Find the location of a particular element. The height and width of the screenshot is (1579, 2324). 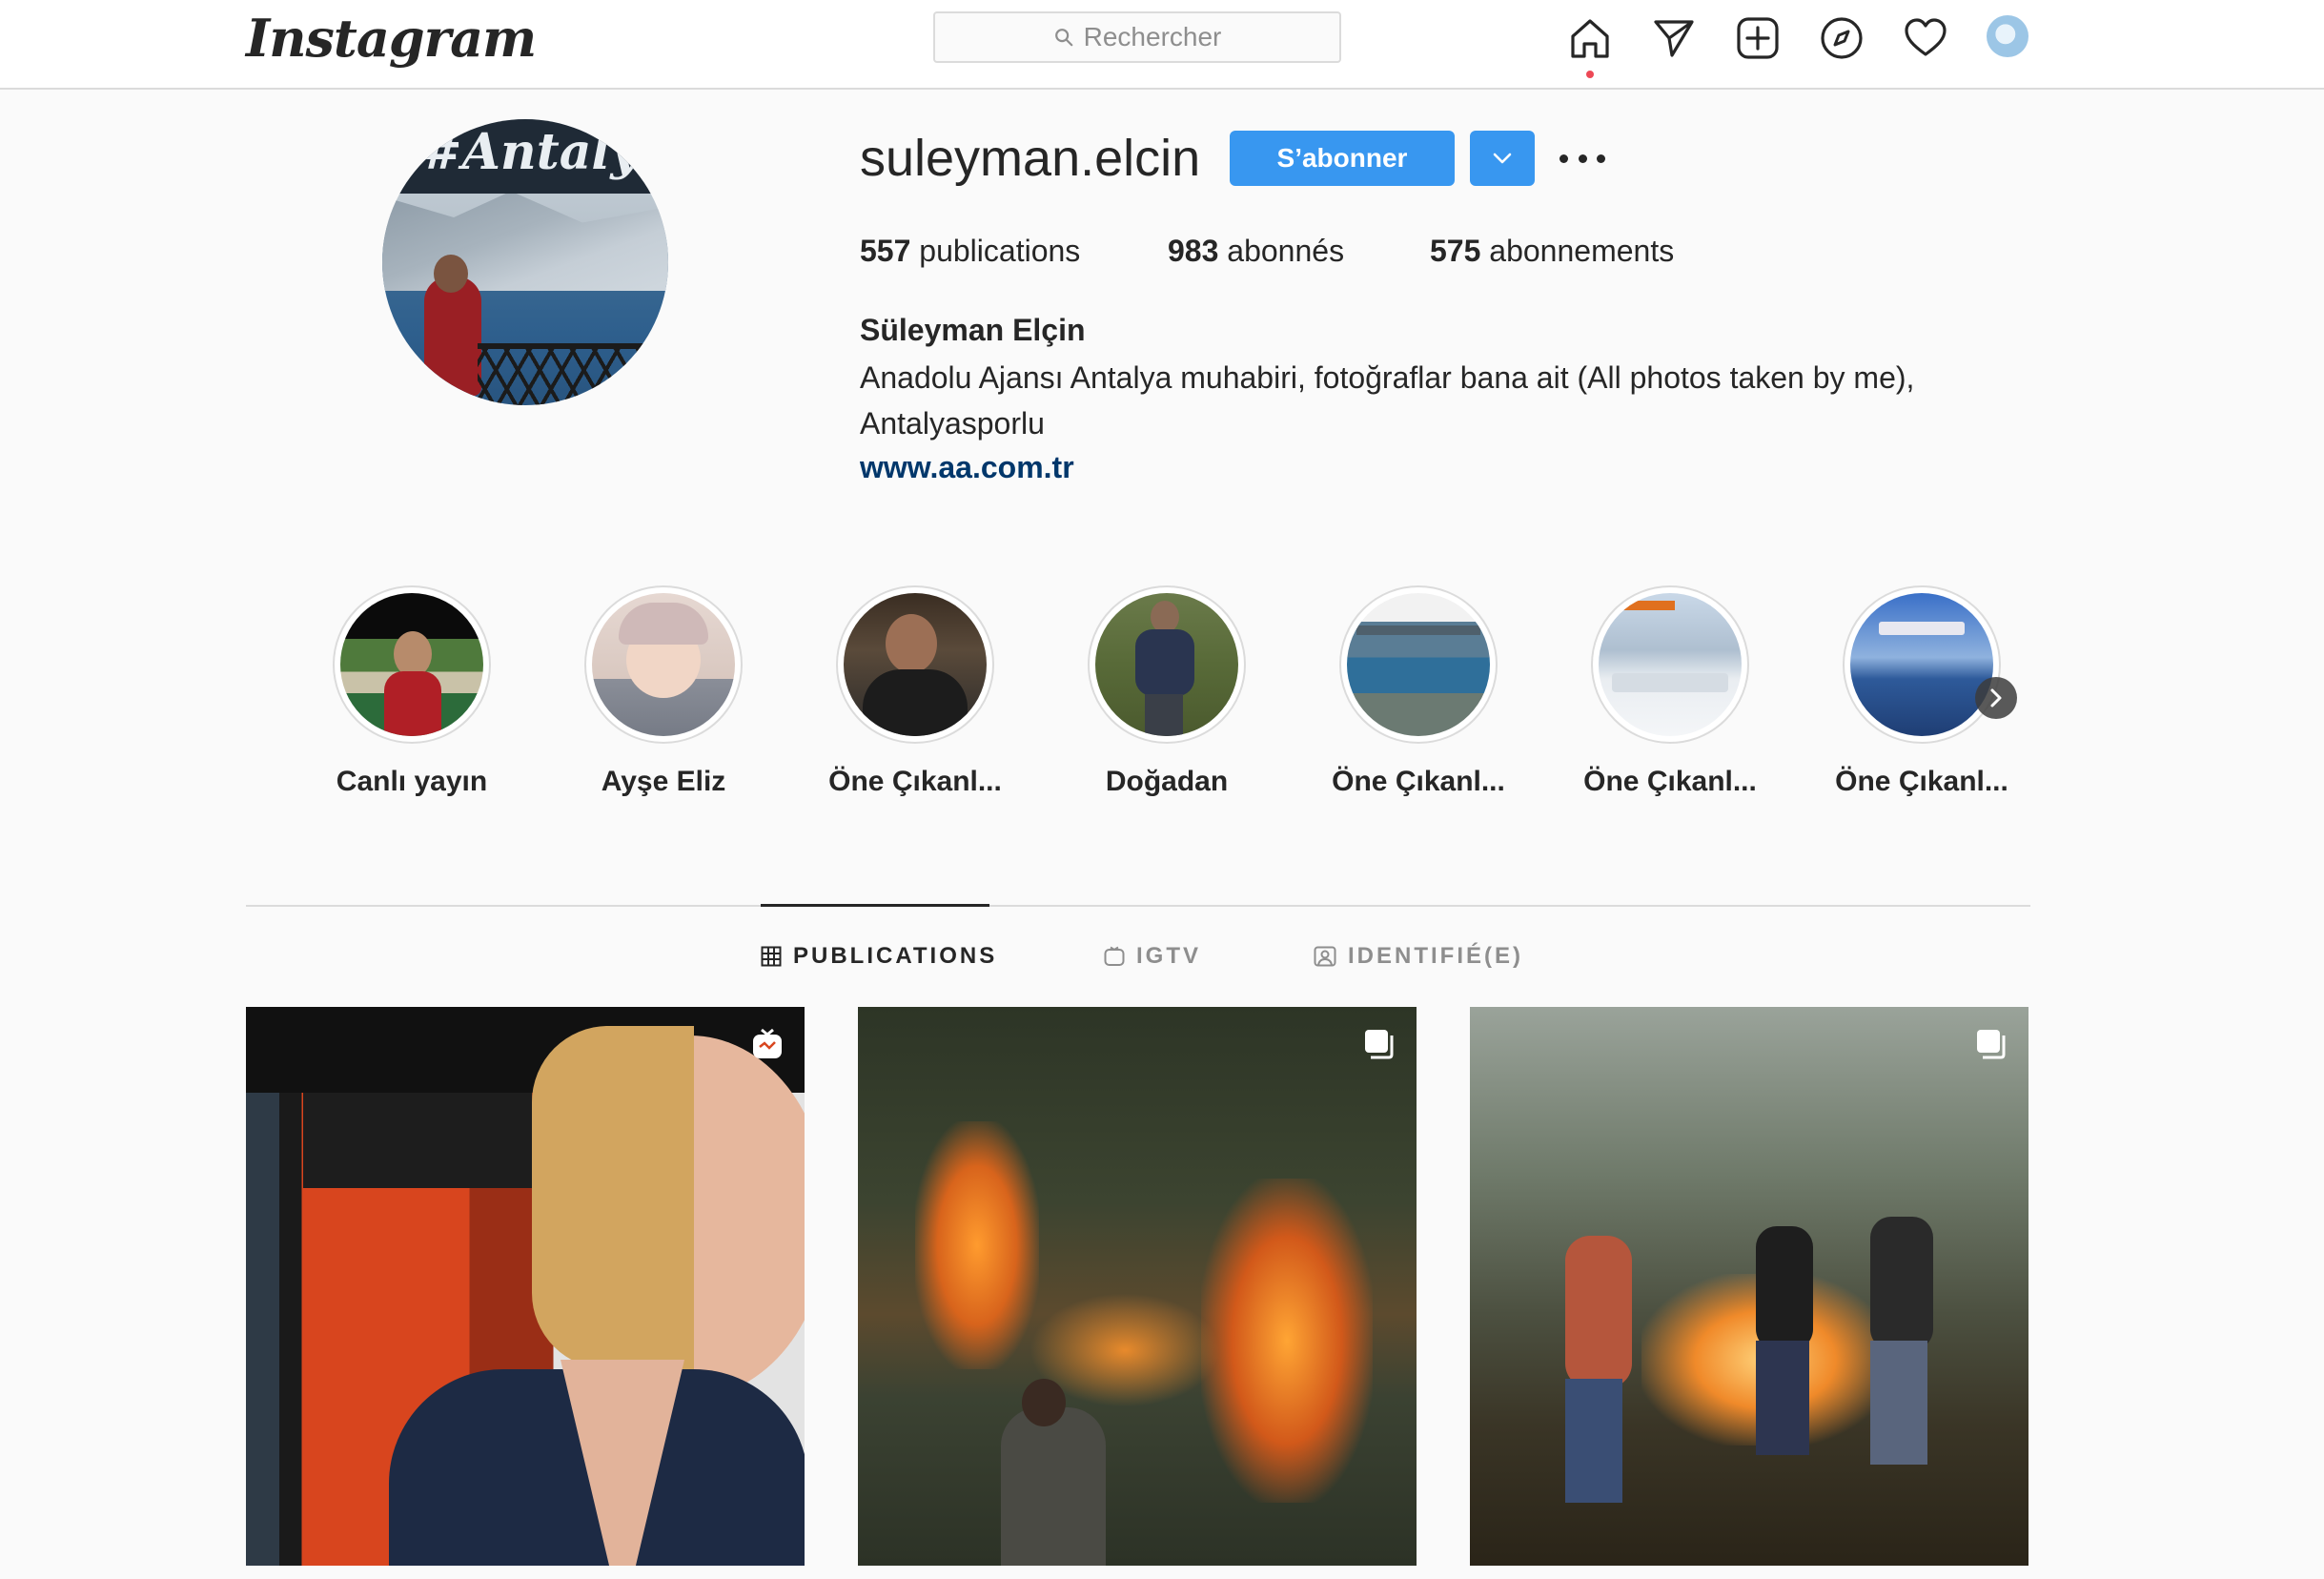

profile-full-name: Süleyman Elçin is located at coordinates (973, 330).